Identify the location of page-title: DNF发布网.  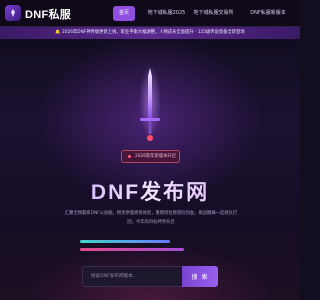
(150, 191).